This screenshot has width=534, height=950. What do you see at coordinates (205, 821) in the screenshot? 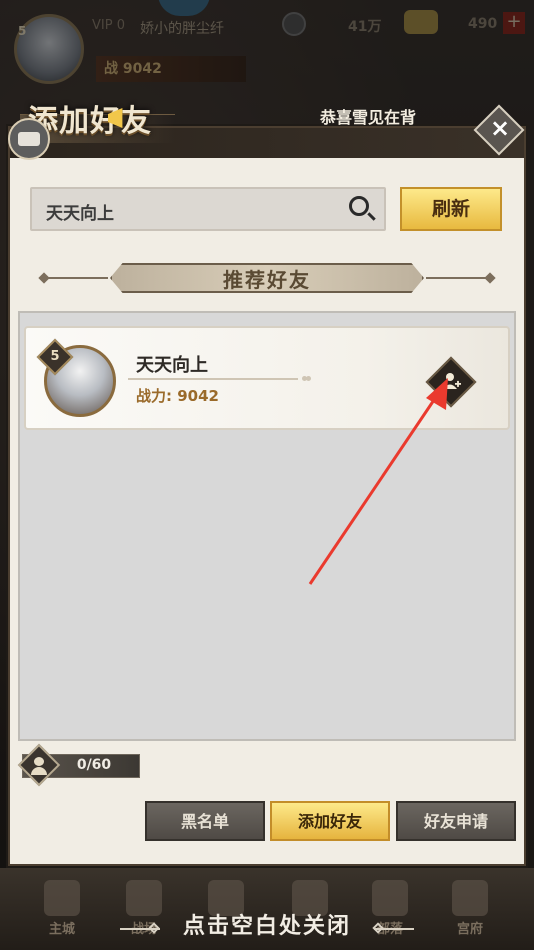
I see `tab-blacklist: 黑名单` at bounding box center [205, 821].